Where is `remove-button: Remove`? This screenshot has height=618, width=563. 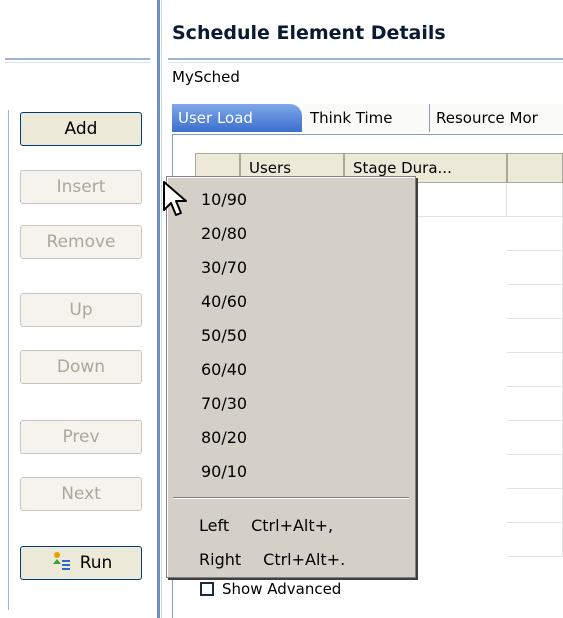 remove-button: Remove is located at coordinates (81, 242).